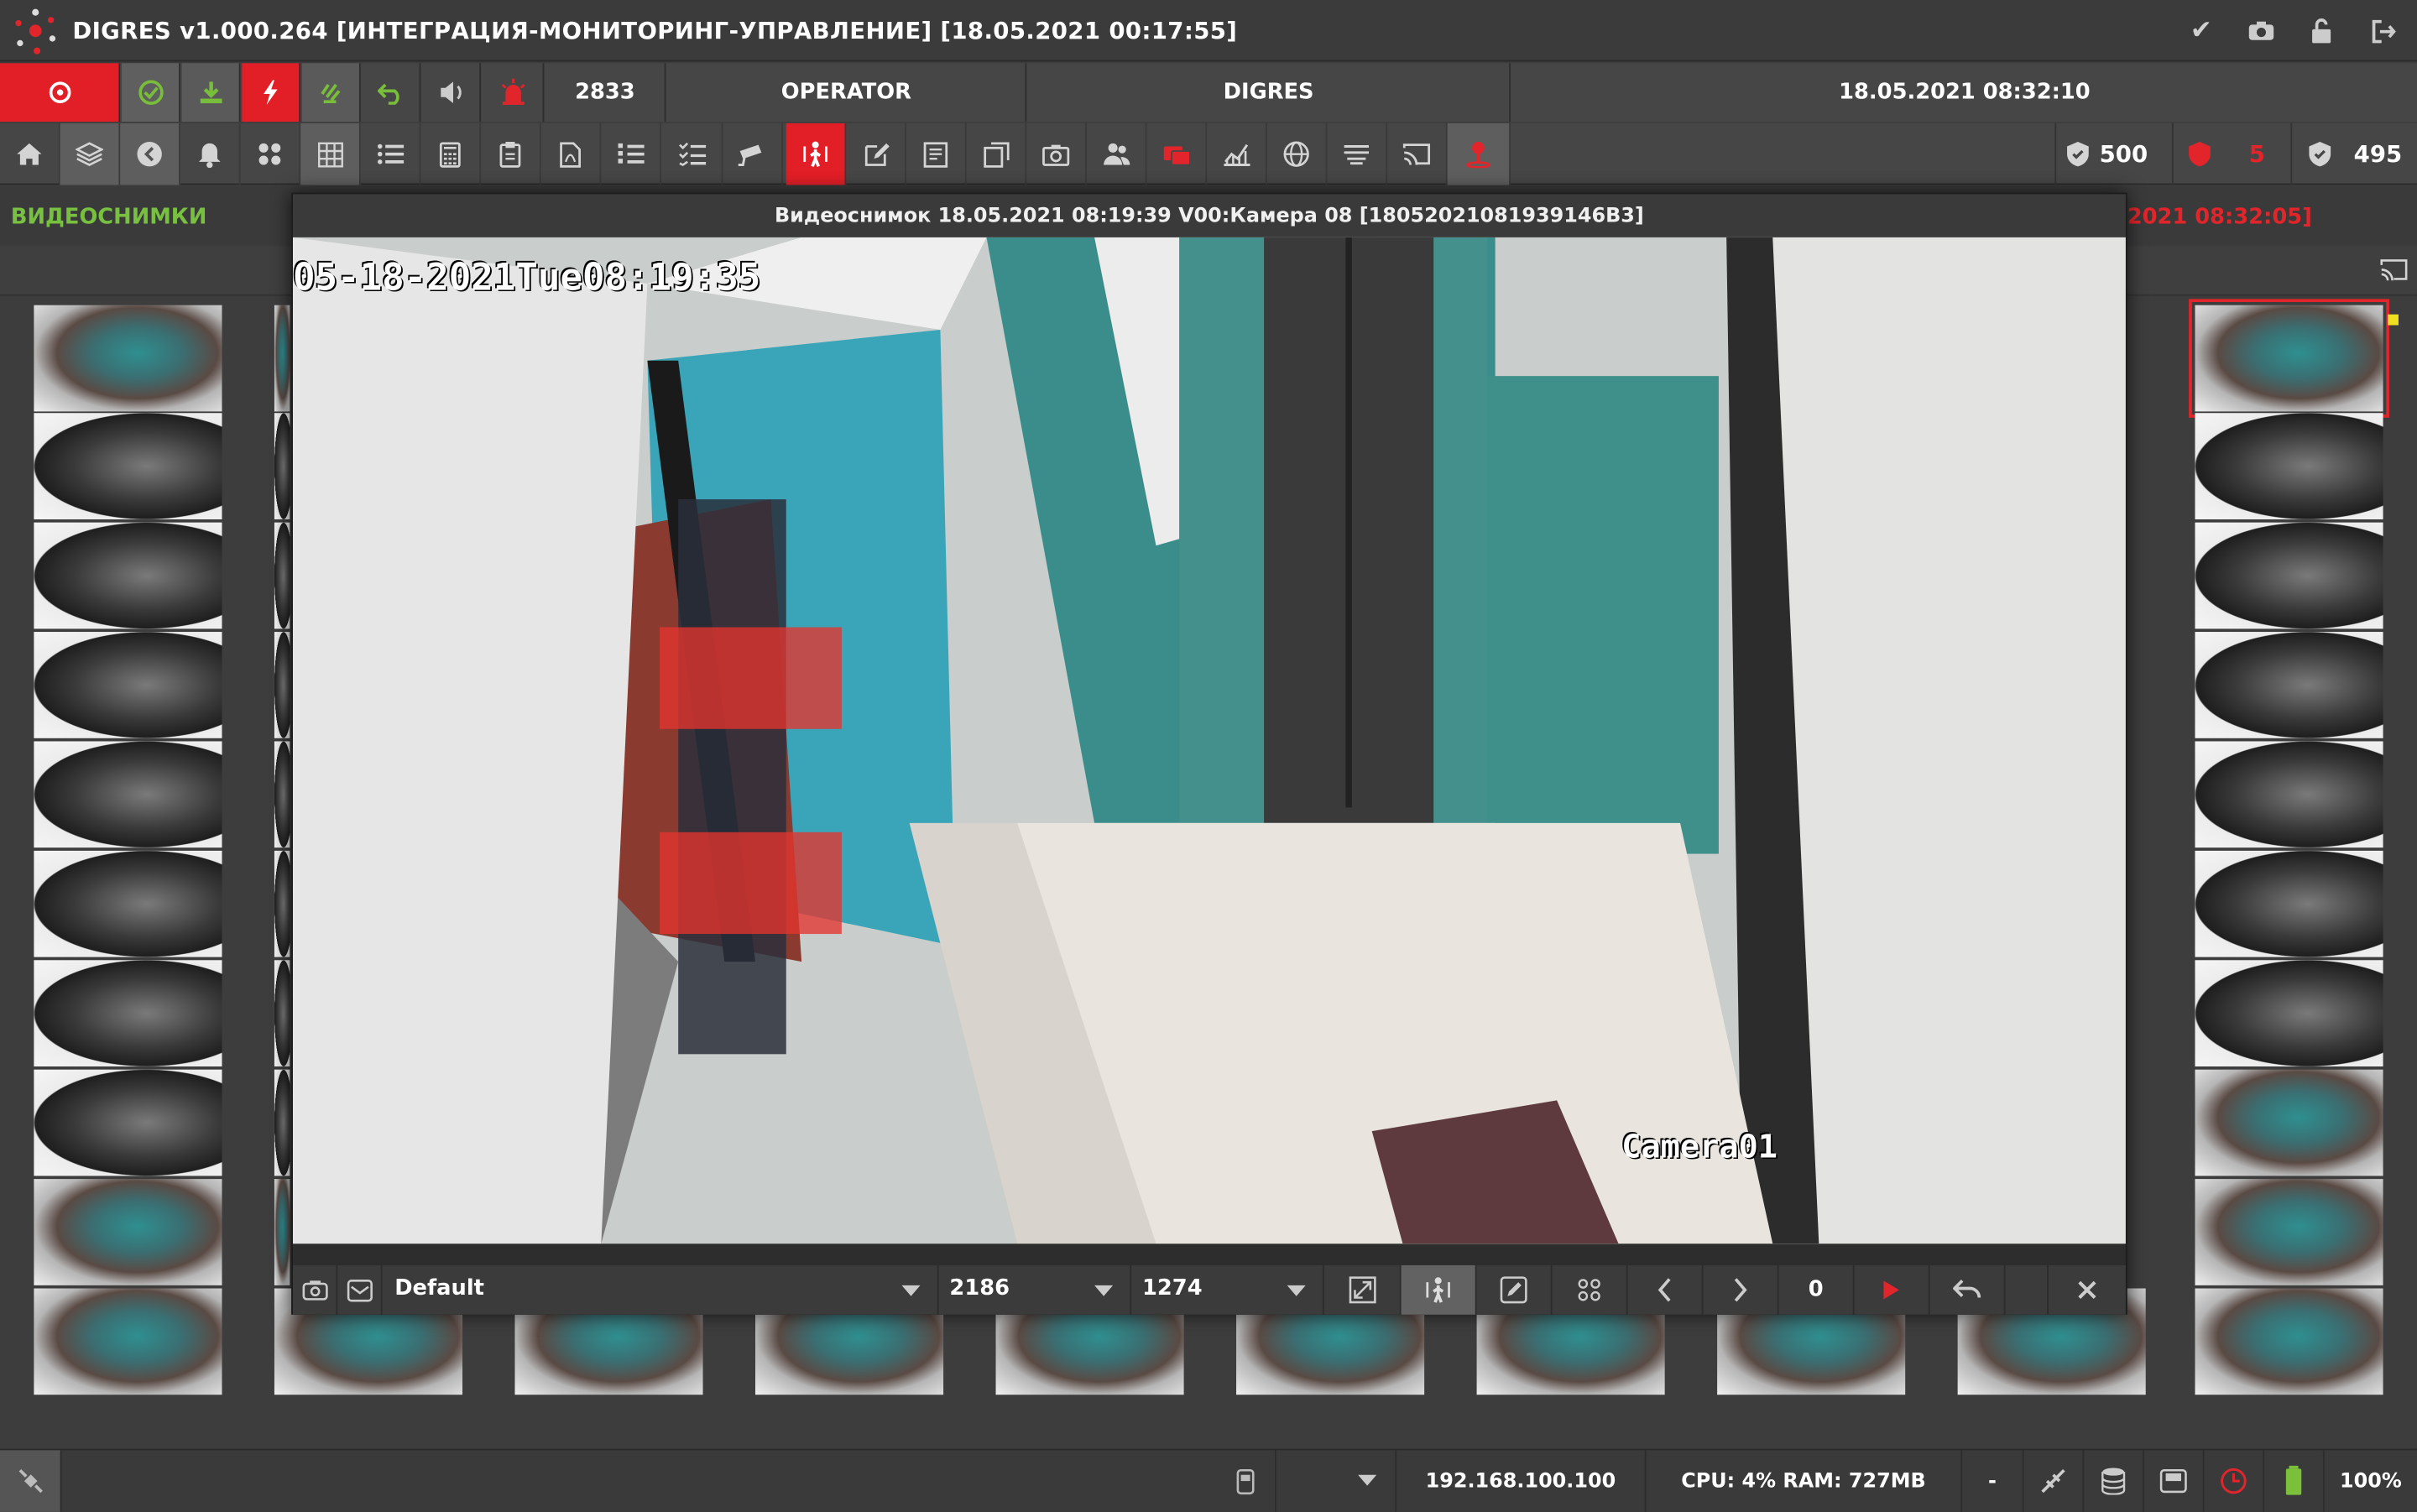 This screenshot has height=1512, width=2417. What do you see at coordinates (211, 93) in the screenshot?
I see `download-button` at bounding box center [211, 93].